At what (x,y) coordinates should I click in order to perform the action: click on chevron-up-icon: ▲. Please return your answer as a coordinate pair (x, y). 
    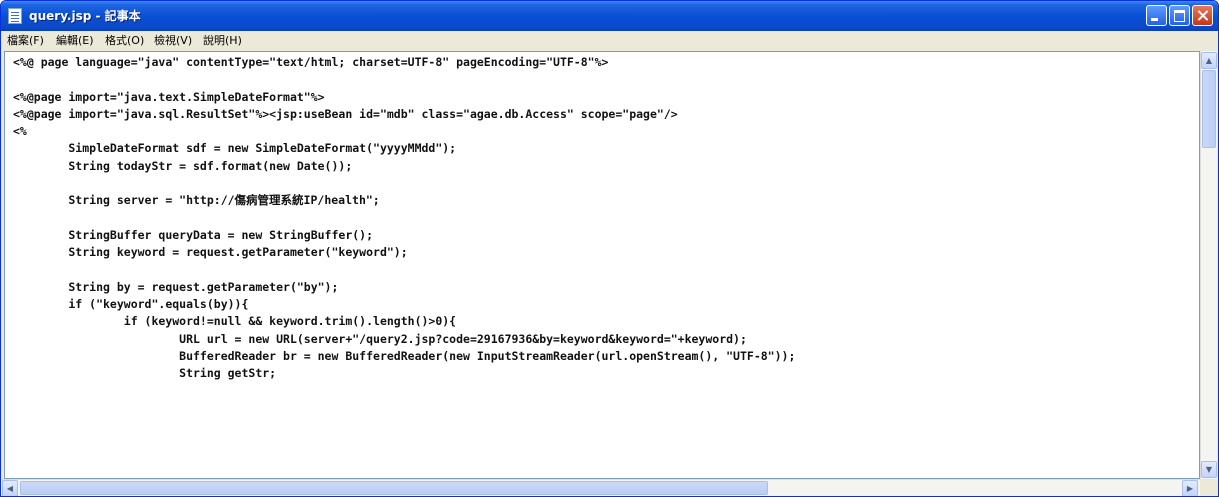
    Looking at the image, I should click on (1209, 60).